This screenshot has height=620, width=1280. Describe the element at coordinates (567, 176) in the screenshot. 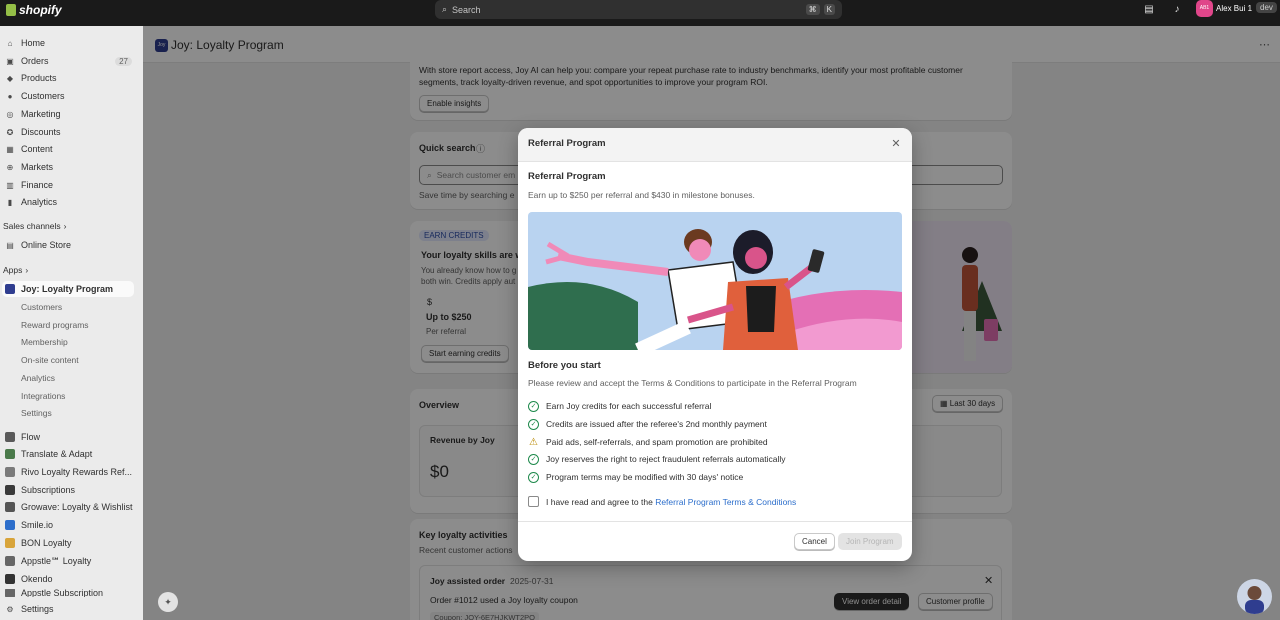

I see `modal-heading: Referral Program` at that location.